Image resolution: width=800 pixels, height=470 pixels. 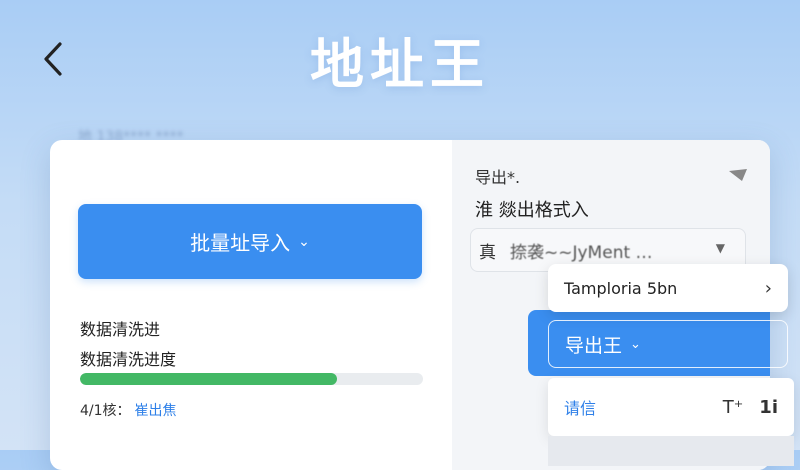 What do you see at coordinates (671, 451) in the screenshot?
I see `menu-footer` at bounding box center [671, 451].